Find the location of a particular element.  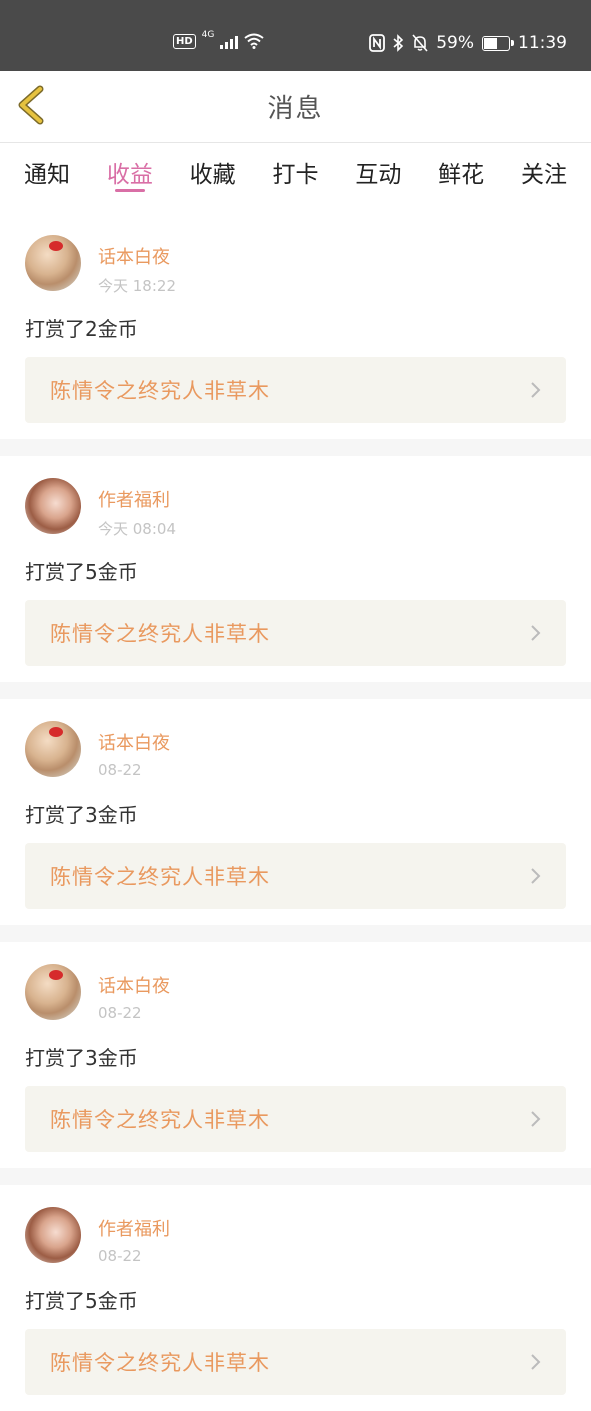

message-text: 打赏了2金币 is located at coordinates (81, 329).